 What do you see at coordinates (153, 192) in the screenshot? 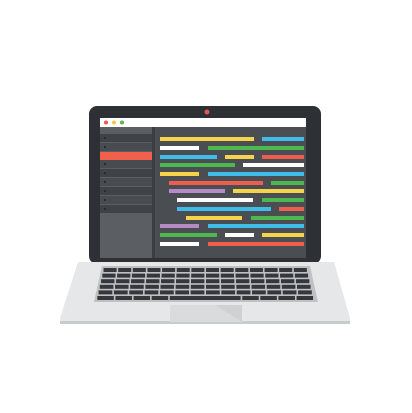
I see `sidebar-divider` at bounding box center [153, 192].